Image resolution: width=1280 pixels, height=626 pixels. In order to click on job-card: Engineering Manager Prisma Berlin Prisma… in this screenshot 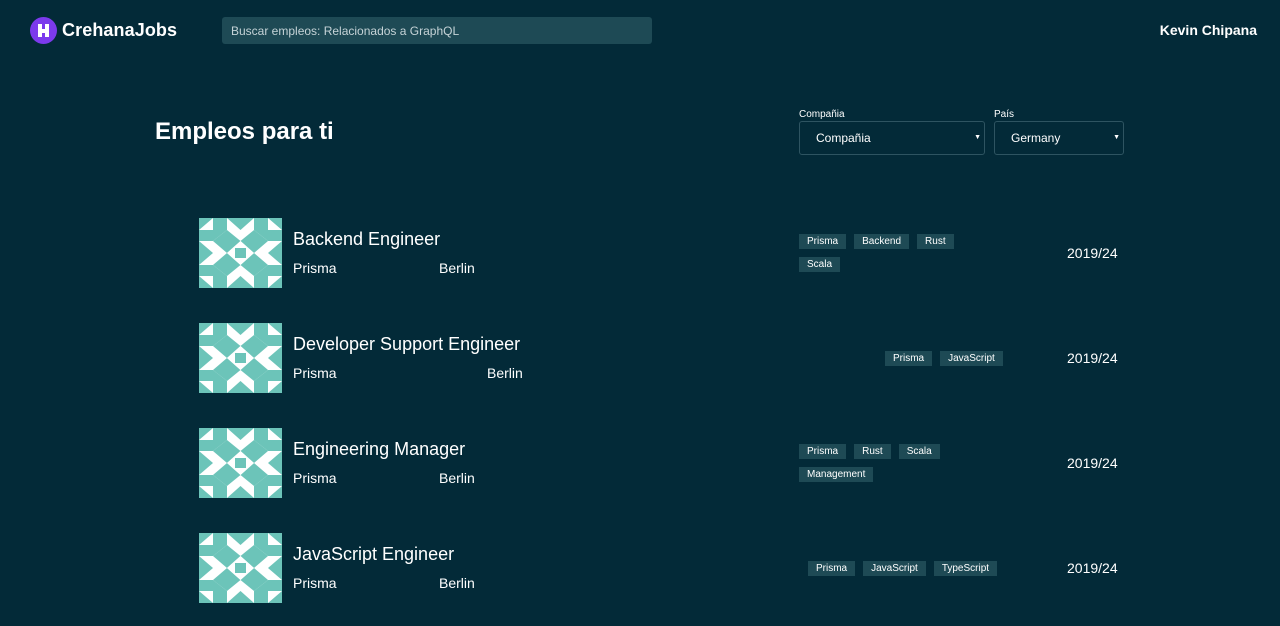, I will do `click(664, 463)`.